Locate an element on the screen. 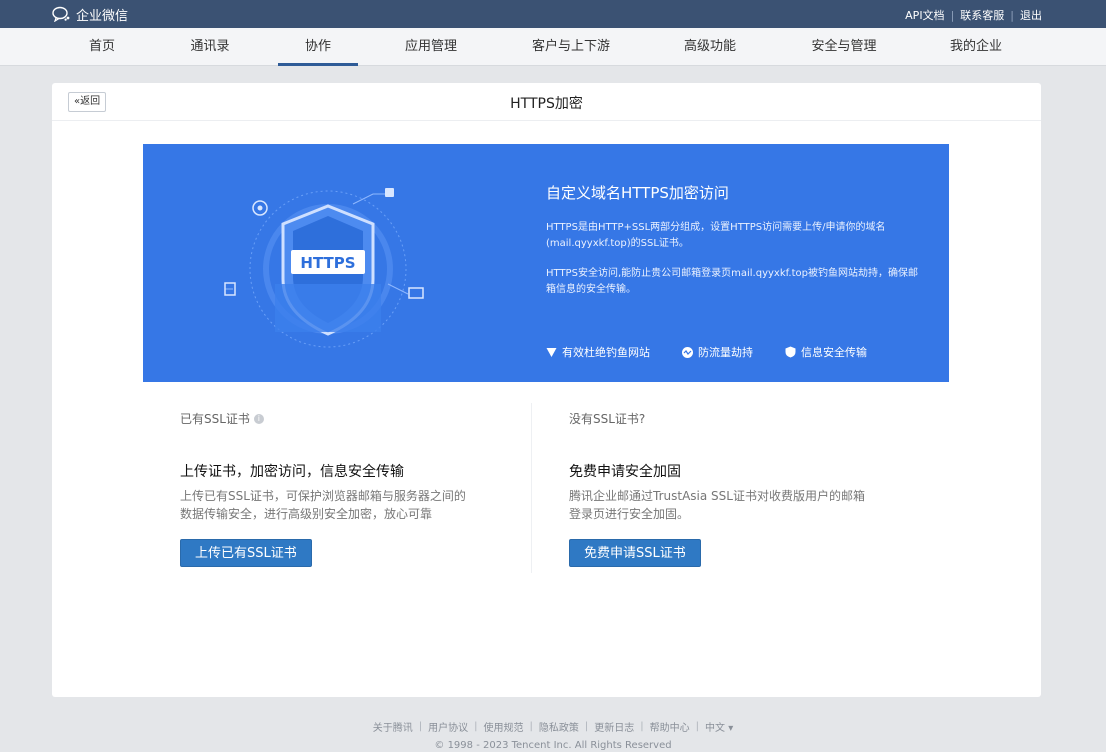 The image size is (1106, 752). traffic-icon is located at coordinates (687, 352).